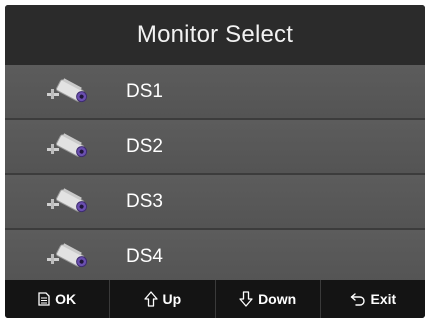  What do you see at coordinates (150, 299) in the screenshot?
I see `arrow-up-icon` at bounding box center [150, 299].